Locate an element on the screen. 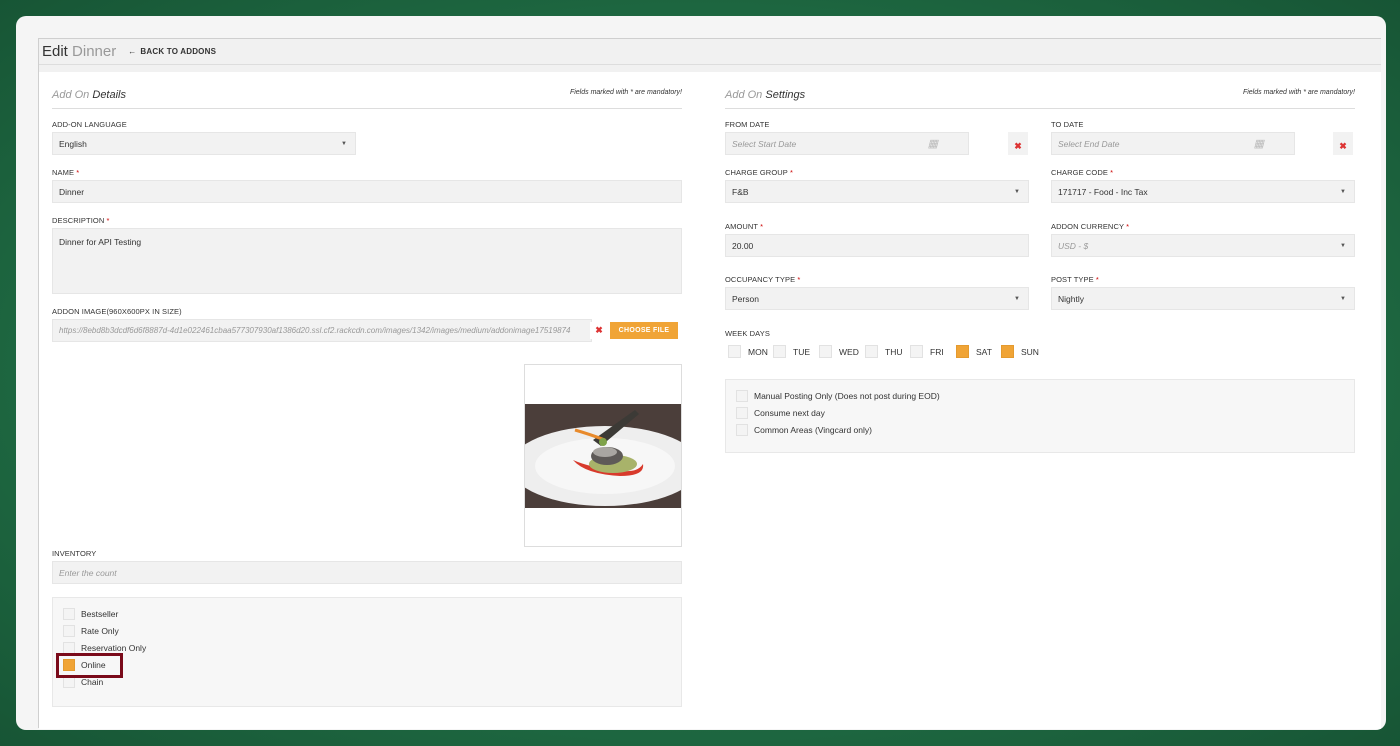  weekday-thu: THU is located at coordinates (883, 351).